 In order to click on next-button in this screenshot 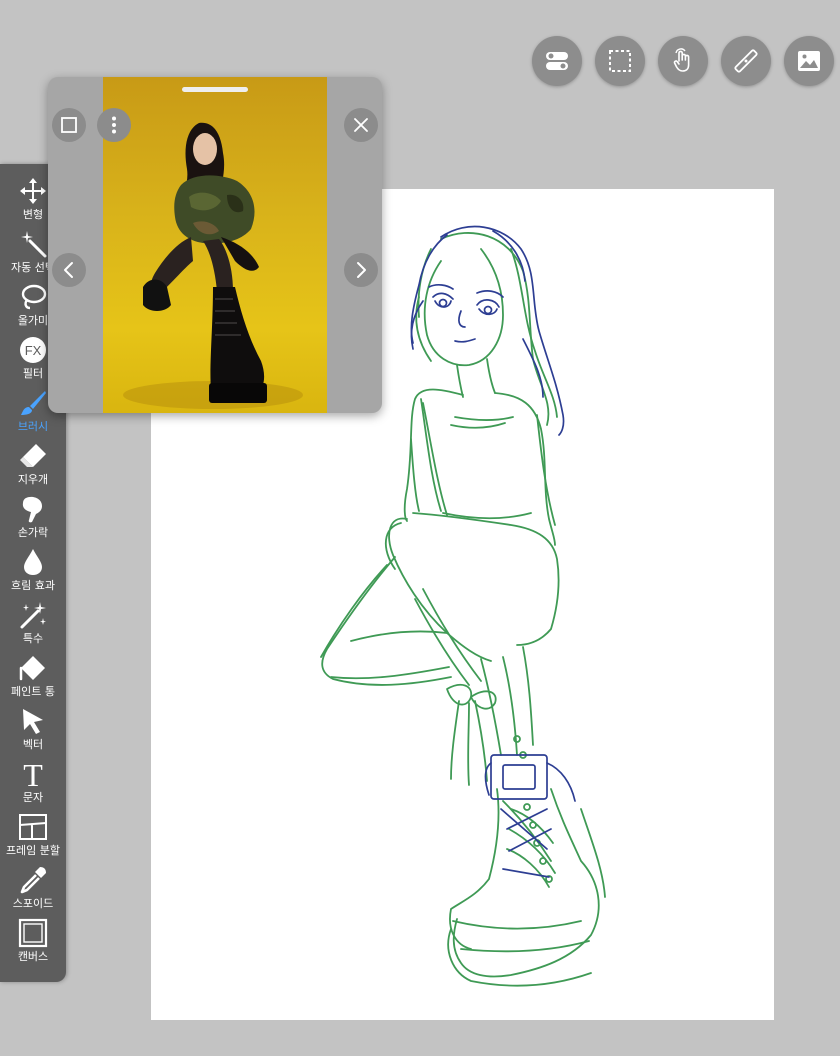, I will do `click(361, 270)`.